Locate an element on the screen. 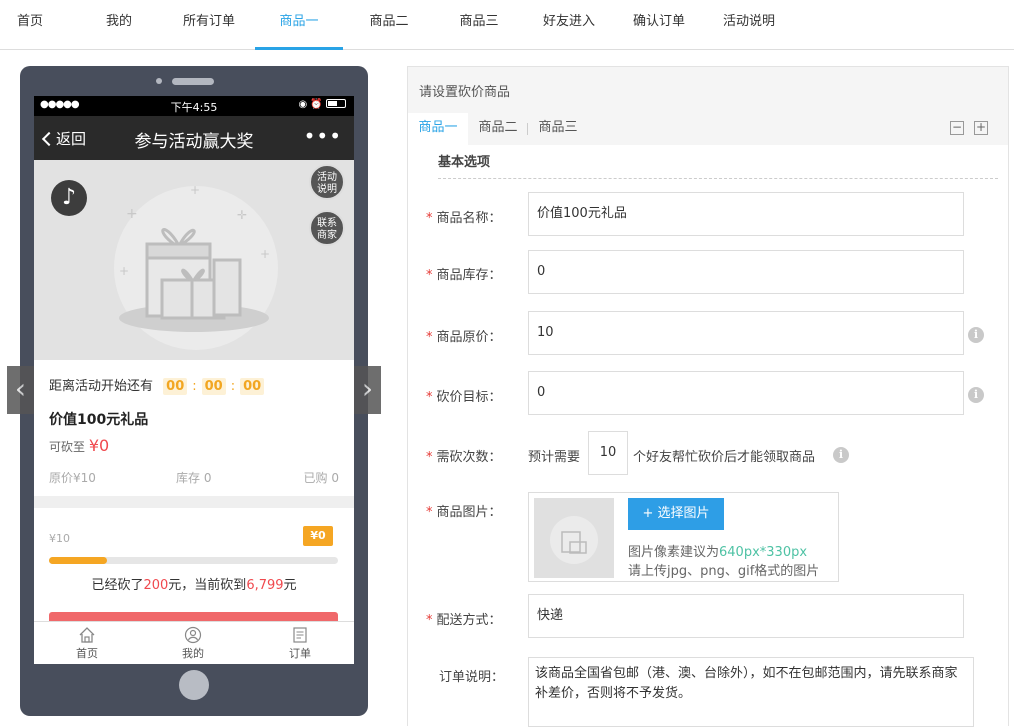 The height and width of the screenshot is (727, 1014). collapse-icon: − is located at coordinates (957, 128).